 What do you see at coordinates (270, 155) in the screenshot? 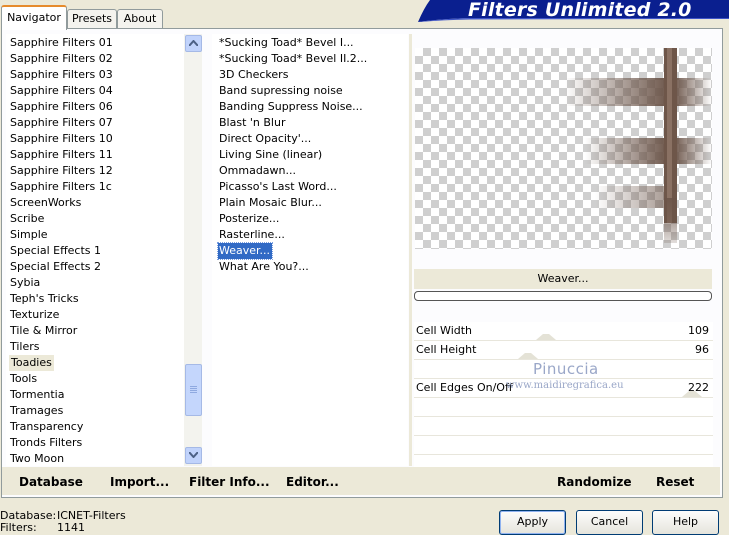
I see `filter-item: Living Sine (linear)` at bounding box center [270, 155].